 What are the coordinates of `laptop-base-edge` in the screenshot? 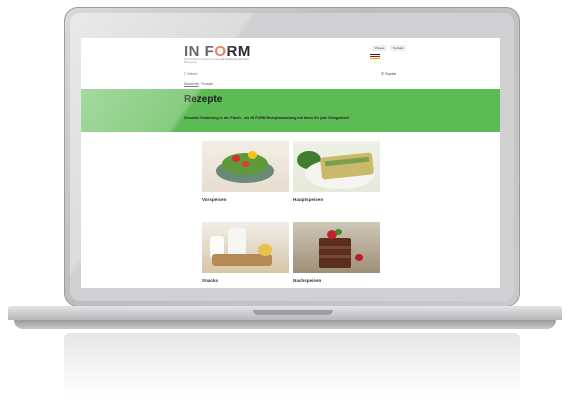 It's located at (285, 324).